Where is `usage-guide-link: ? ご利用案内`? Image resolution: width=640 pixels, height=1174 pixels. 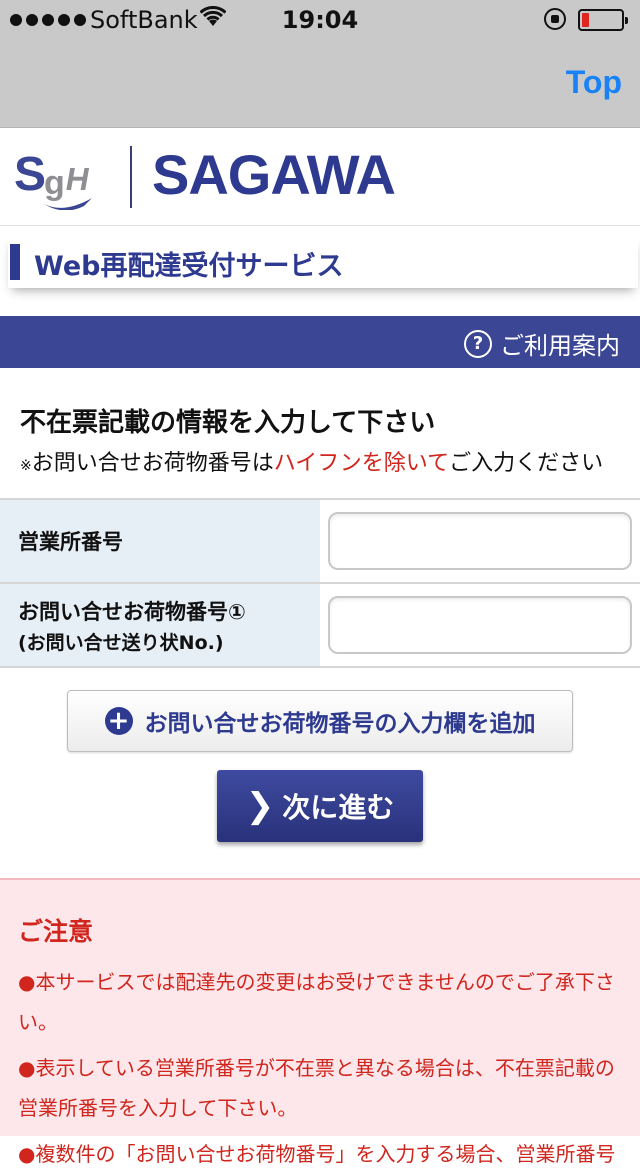
usage-guide-link: ? ご利用案内 is located at coordinates (542, 343).